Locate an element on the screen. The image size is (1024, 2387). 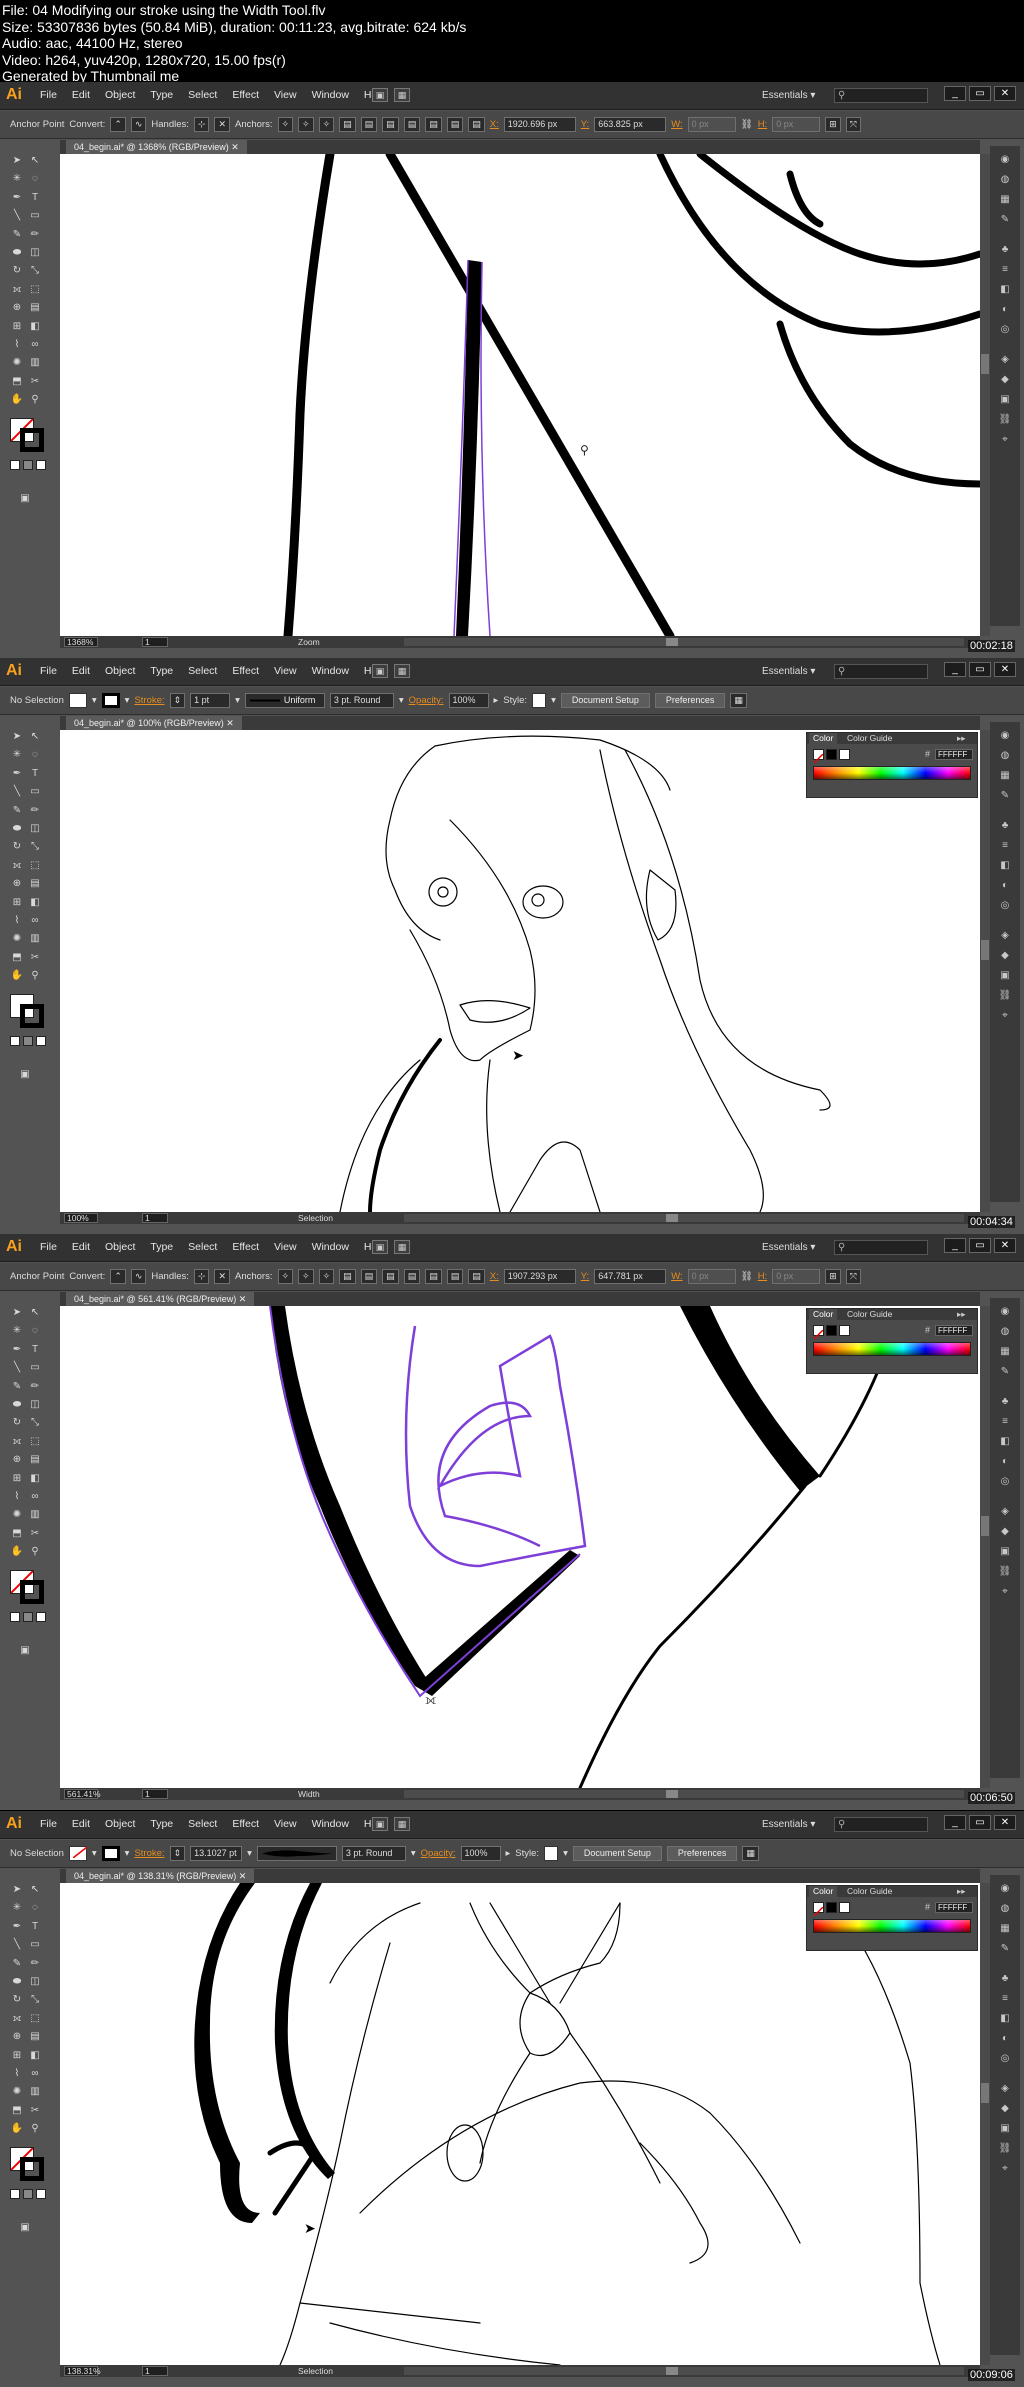
navigator-icon: ⌖ is located at coordinates (1005, 2169).